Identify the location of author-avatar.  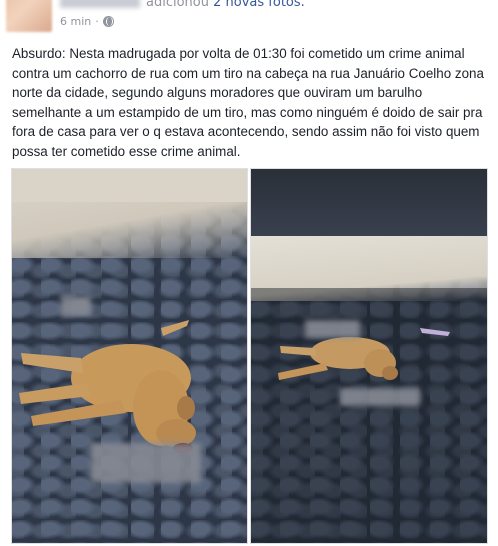
(29, 16).